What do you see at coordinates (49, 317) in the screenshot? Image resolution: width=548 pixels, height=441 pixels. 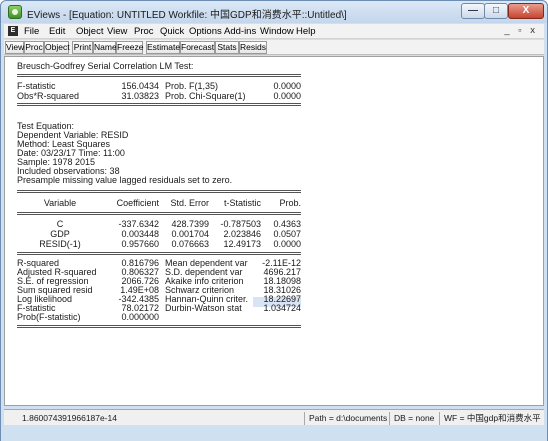 I see `summary-label: Prob(F-statistic)` at bounding box center [49, 317].